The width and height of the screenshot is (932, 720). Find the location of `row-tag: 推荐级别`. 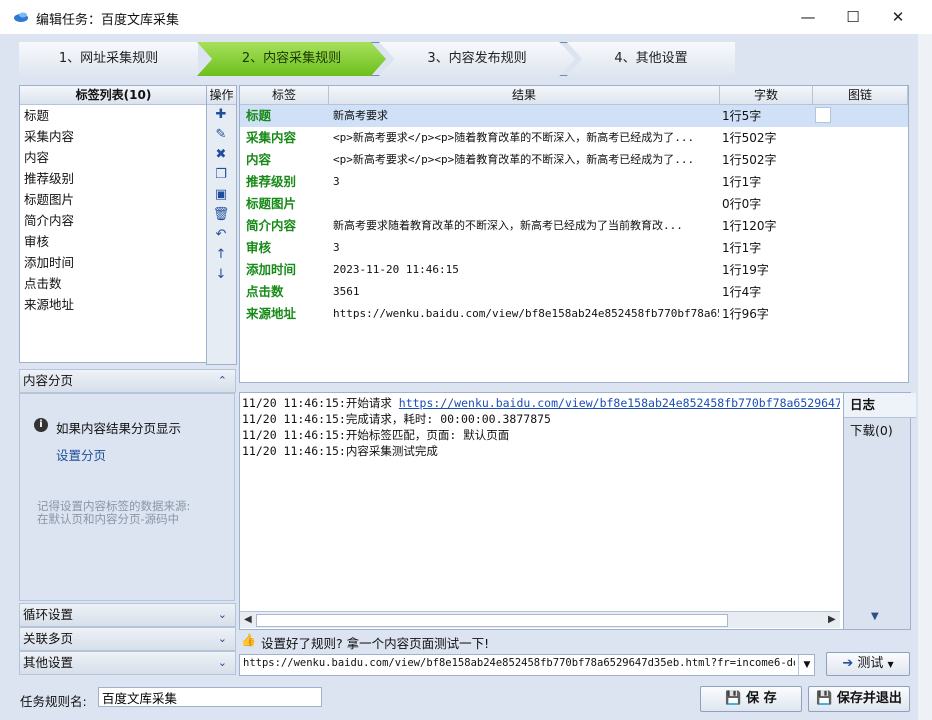

row-tag: 推荐级别 is located at coordinates (271, 181).